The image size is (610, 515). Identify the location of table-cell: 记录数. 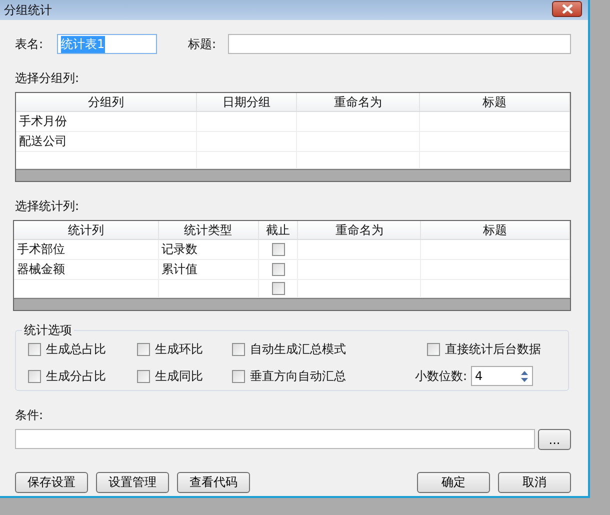
(208, 249).